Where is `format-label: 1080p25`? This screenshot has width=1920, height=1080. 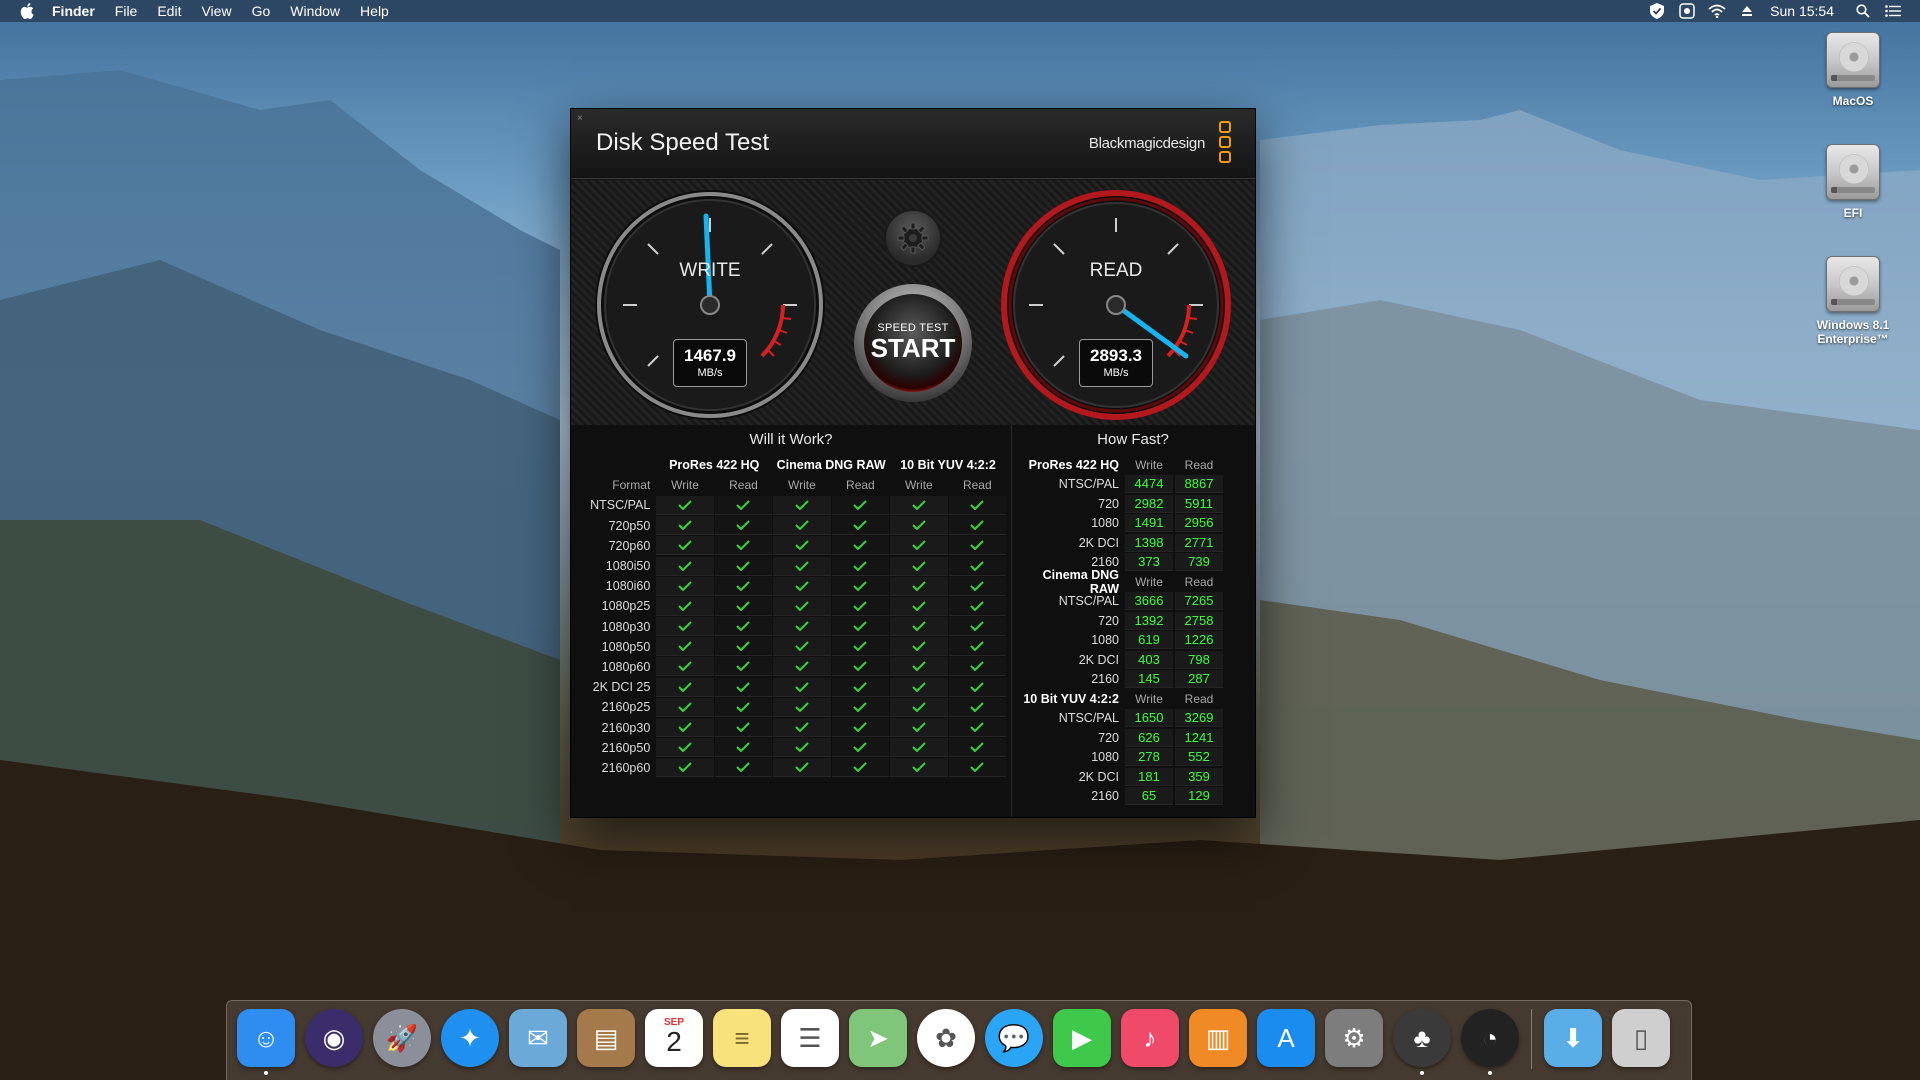
format-label: 1080p25 is located at coordinates (626, 606).